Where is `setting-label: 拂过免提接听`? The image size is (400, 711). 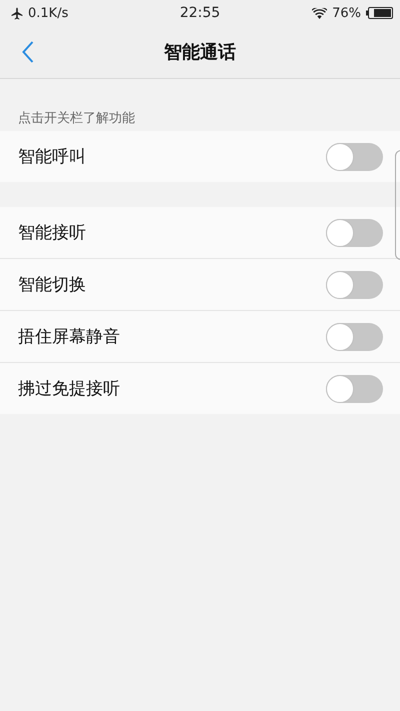 setting-label: 拂过免提接听 is located at coordinates (69, 389).